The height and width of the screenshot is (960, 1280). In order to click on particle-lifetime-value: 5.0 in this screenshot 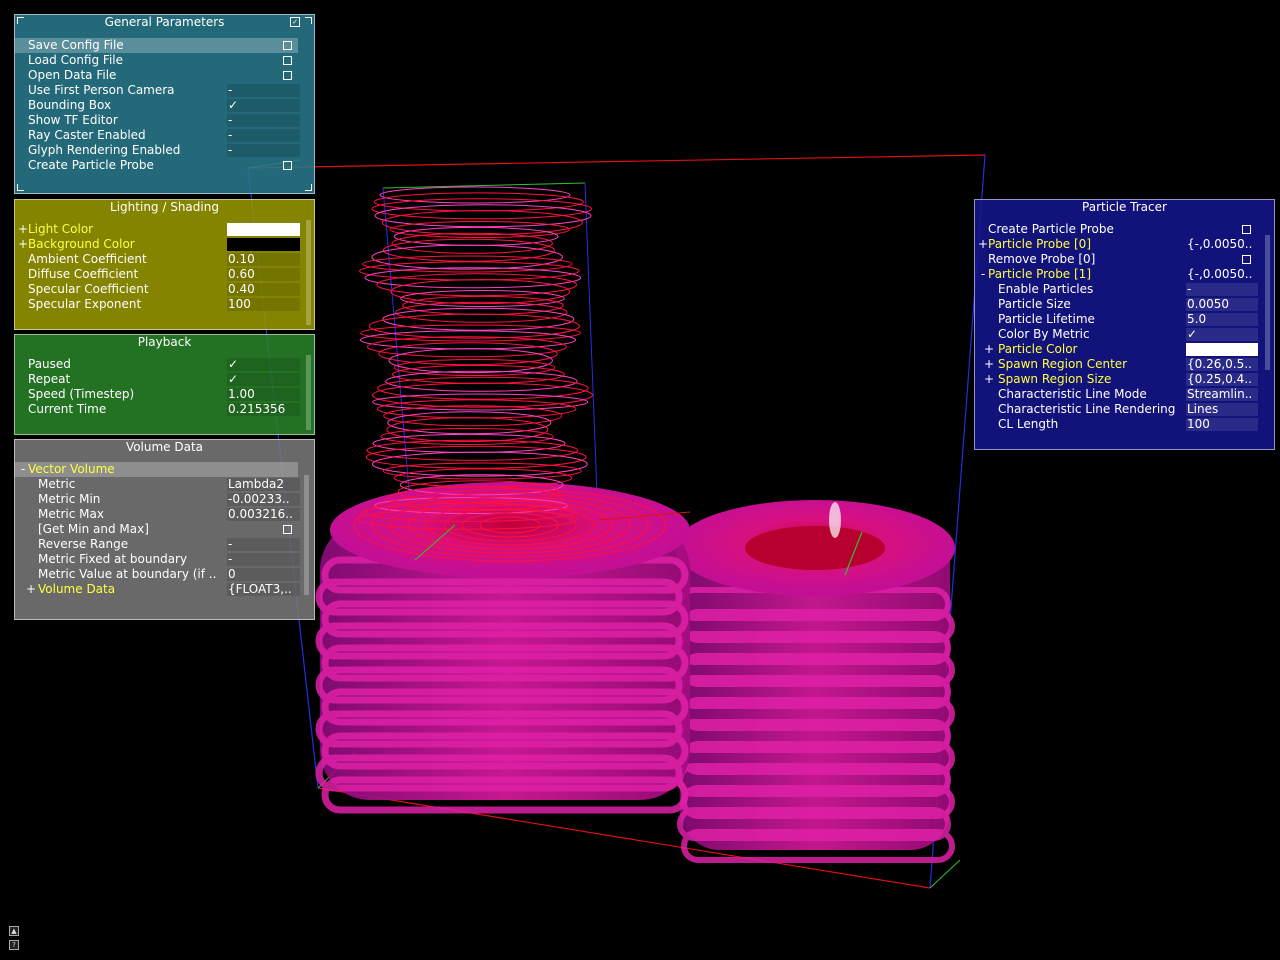, I will do `click(1222, 319)`.